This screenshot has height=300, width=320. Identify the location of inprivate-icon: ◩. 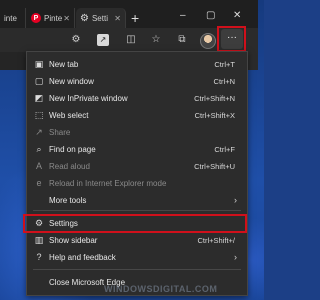
(39, 98).